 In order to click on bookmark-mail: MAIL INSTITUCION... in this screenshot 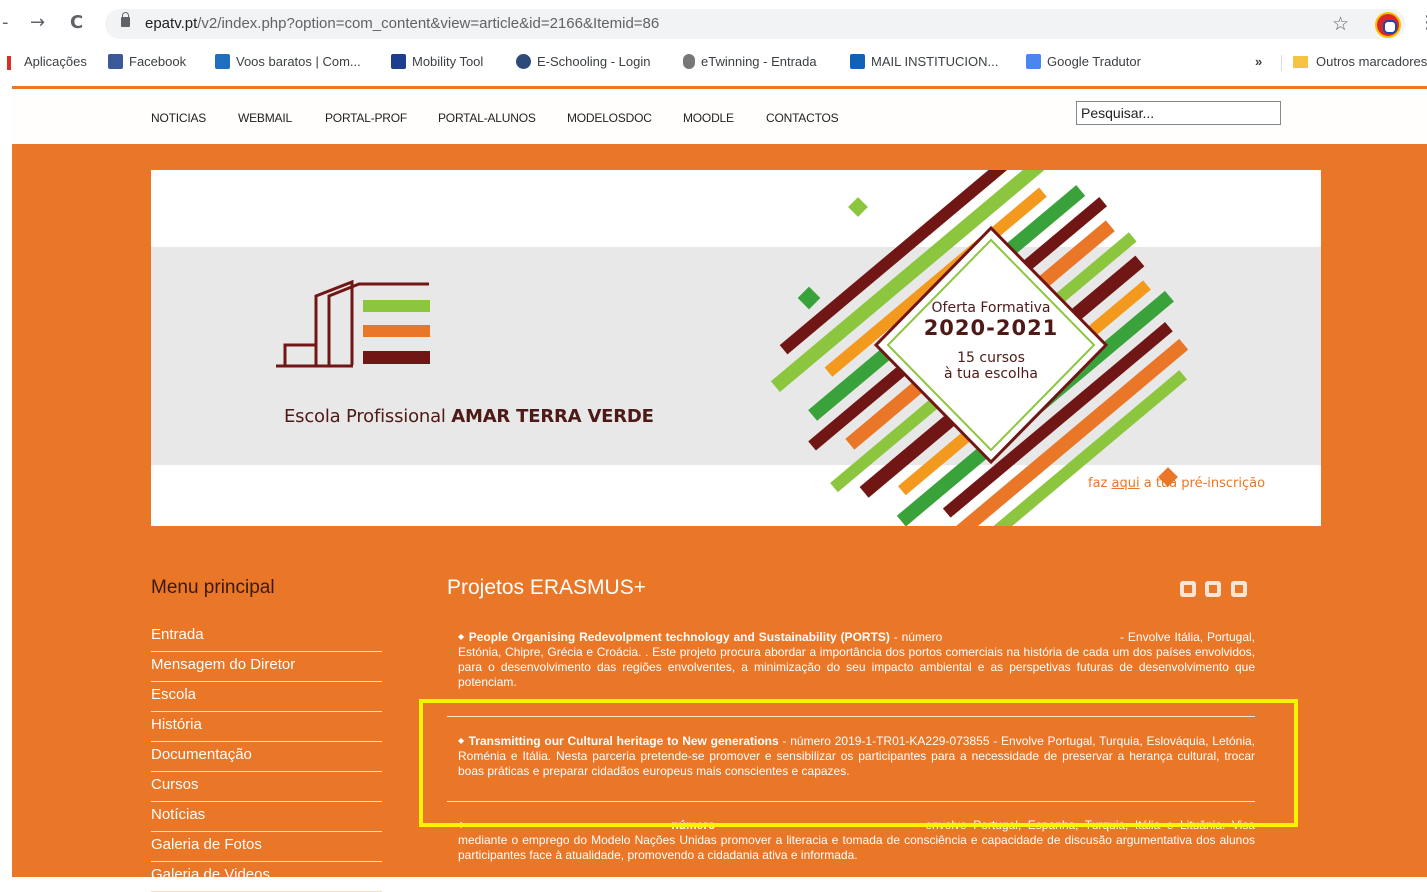, I will do `click(924, 61)`.